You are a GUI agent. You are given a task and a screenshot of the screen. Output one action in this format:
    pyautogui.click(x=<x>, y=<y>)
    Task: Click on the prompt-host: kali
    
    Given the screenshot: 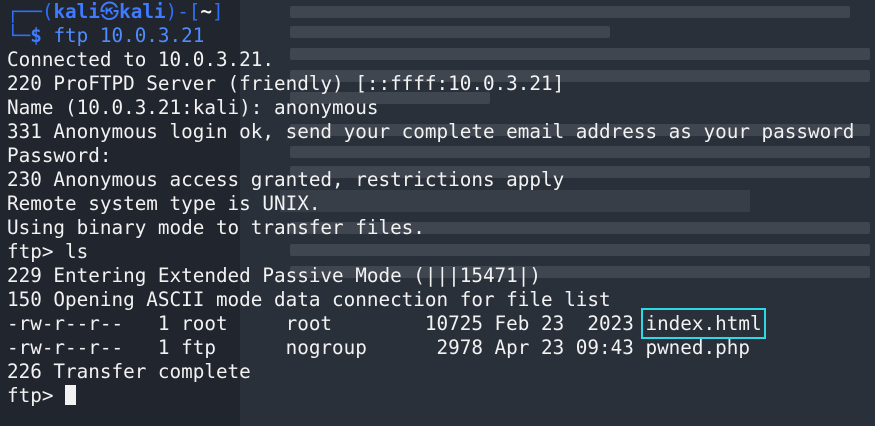 What is the action you would take?
    pyautogui.click(x=142, y=11)
    